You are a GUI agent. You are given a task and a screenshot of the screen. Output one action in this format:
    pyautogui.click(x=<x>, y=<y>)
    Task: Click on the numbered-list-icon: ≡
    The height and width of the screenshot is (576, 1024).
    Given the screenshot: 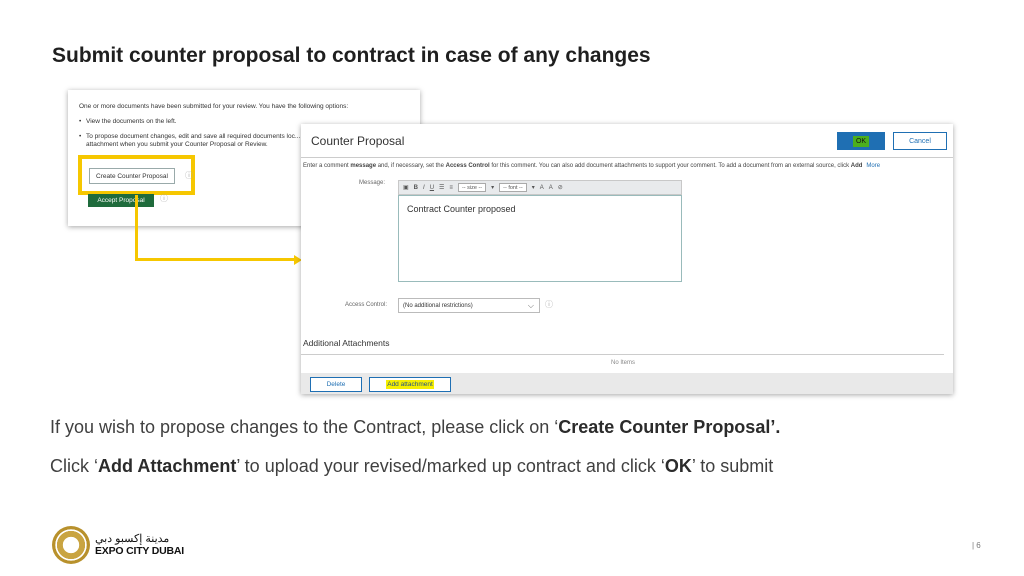 What is the action you would take?
    pyautogui.click(x=451, y=188)
    